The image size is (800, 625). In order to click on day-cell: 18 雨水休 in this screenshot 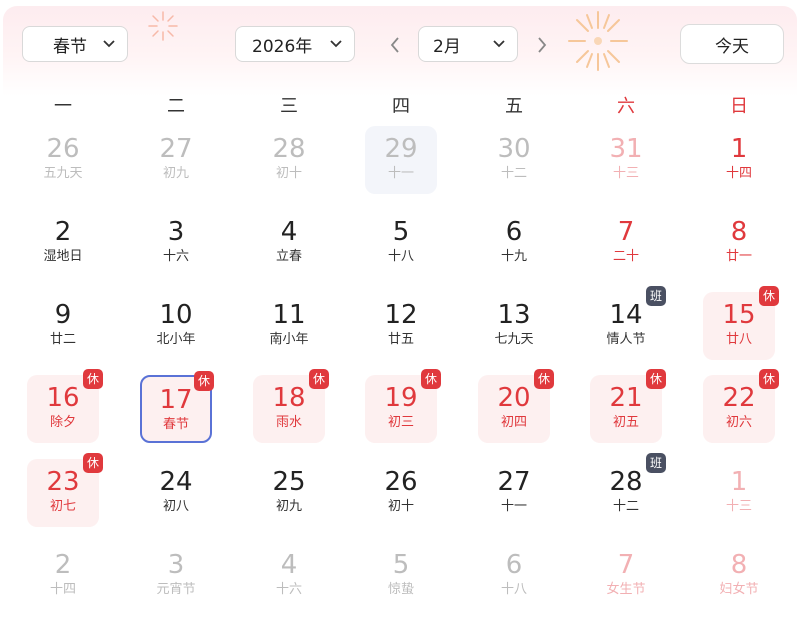, I will do `click(291, 406)`.